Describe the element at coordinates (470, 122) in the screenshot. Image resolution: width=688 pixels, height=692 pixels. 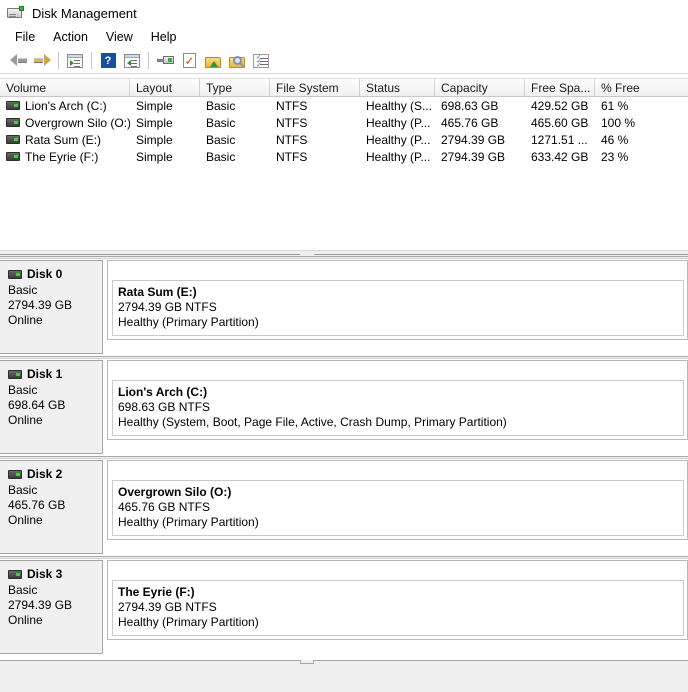
I see `cell-capacity: 465.76 GB` at that location.